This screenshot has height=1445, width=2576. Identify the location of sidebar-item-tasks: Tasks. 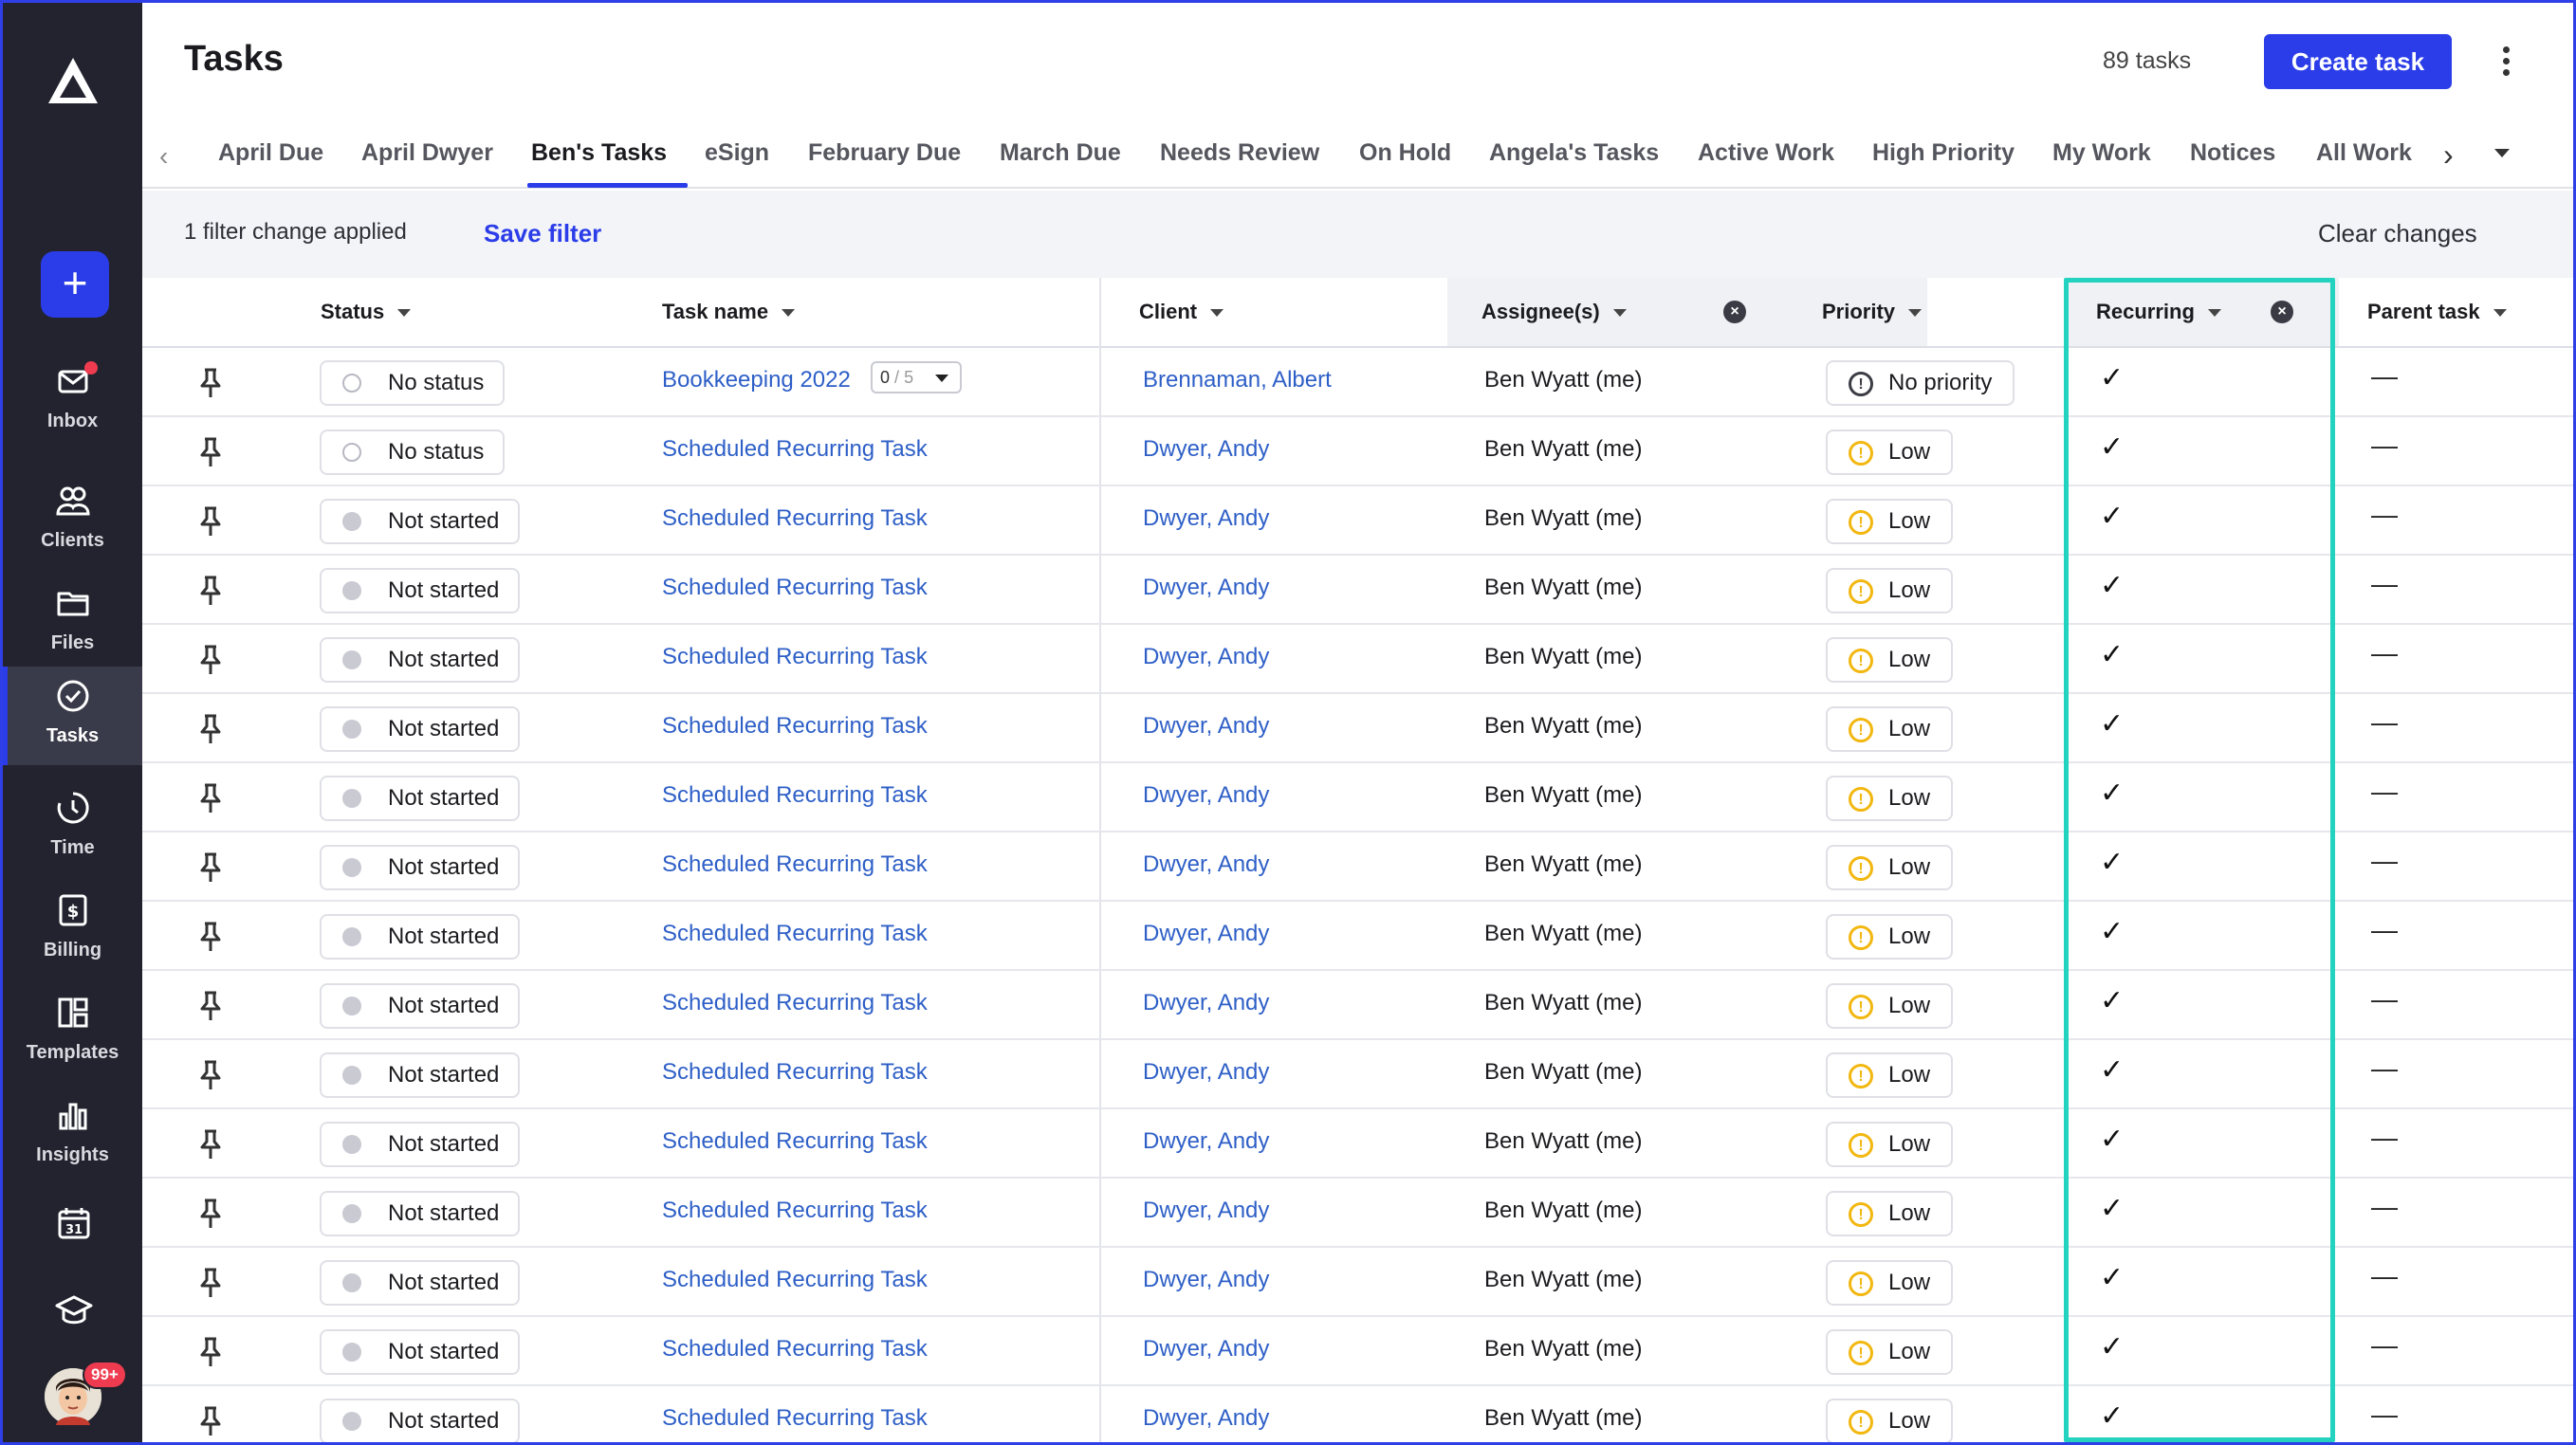
(72, 716).